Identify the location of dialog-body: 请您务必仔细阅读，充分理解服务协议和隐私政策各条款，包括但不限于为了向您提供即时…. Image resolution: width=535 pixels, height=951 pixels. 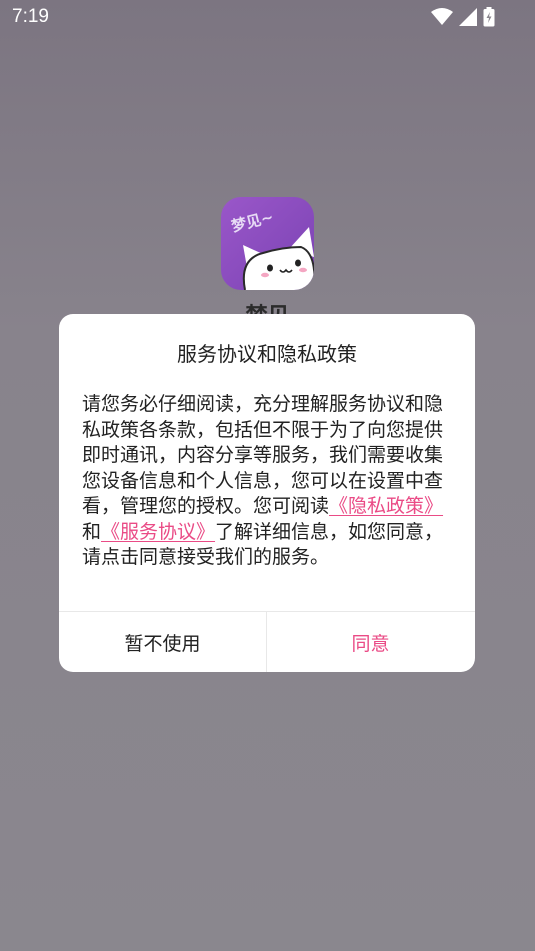
(268, 481).